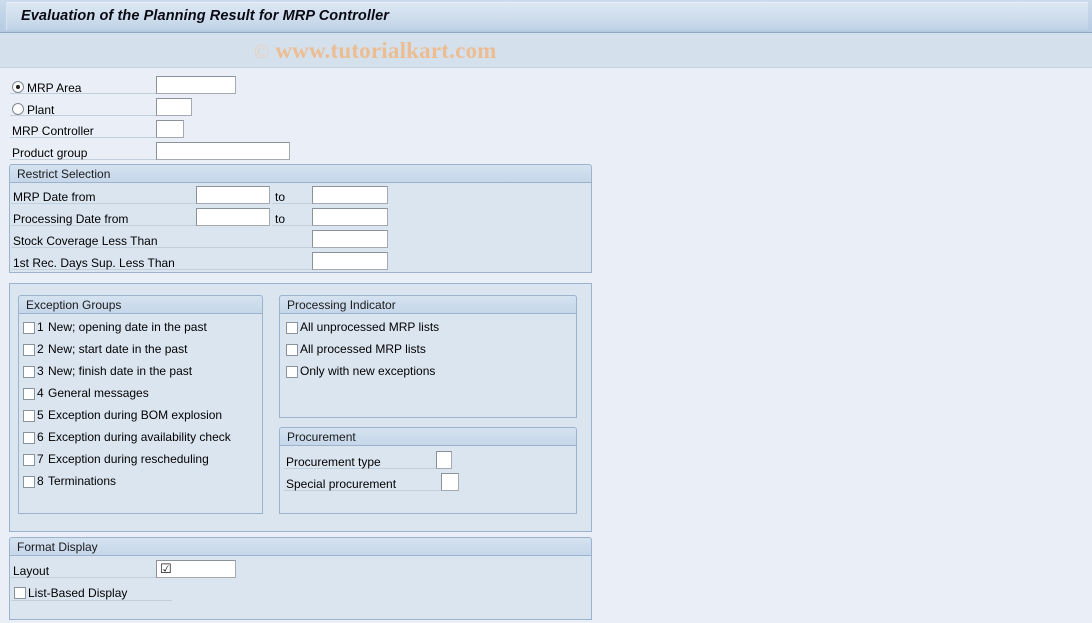 The image size is (1092, 623). I want to click on exception-4-number: 4, so click(40, 393).